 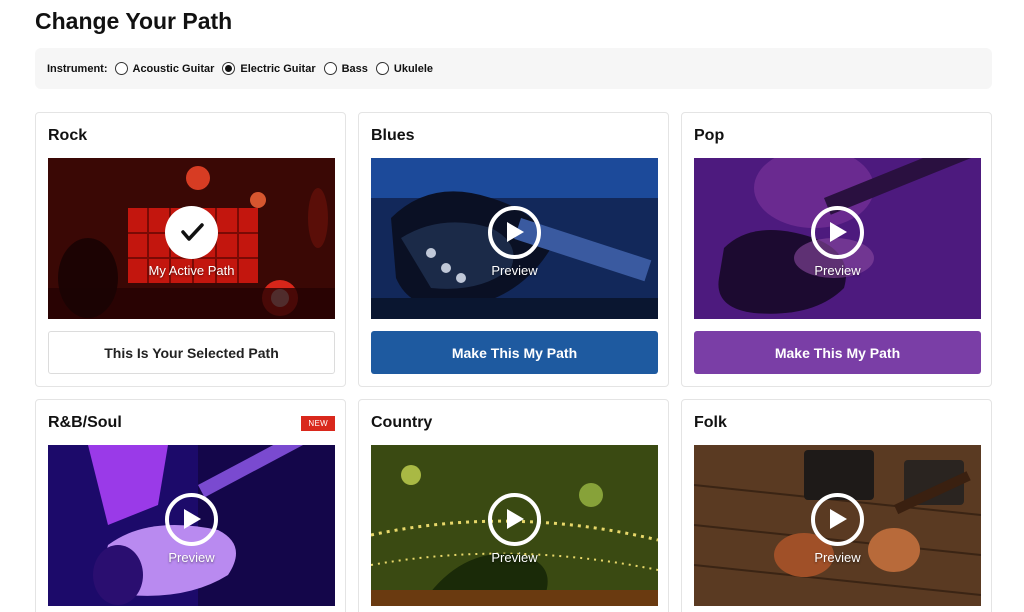 I want to click on instrument-option-ukulele: Ukulele, so click(x=404, y=68).